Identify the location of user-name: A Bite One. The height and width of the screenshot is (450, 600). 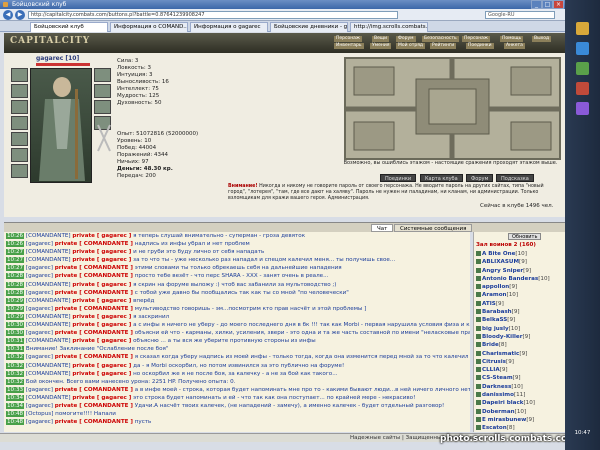
(498, 254).